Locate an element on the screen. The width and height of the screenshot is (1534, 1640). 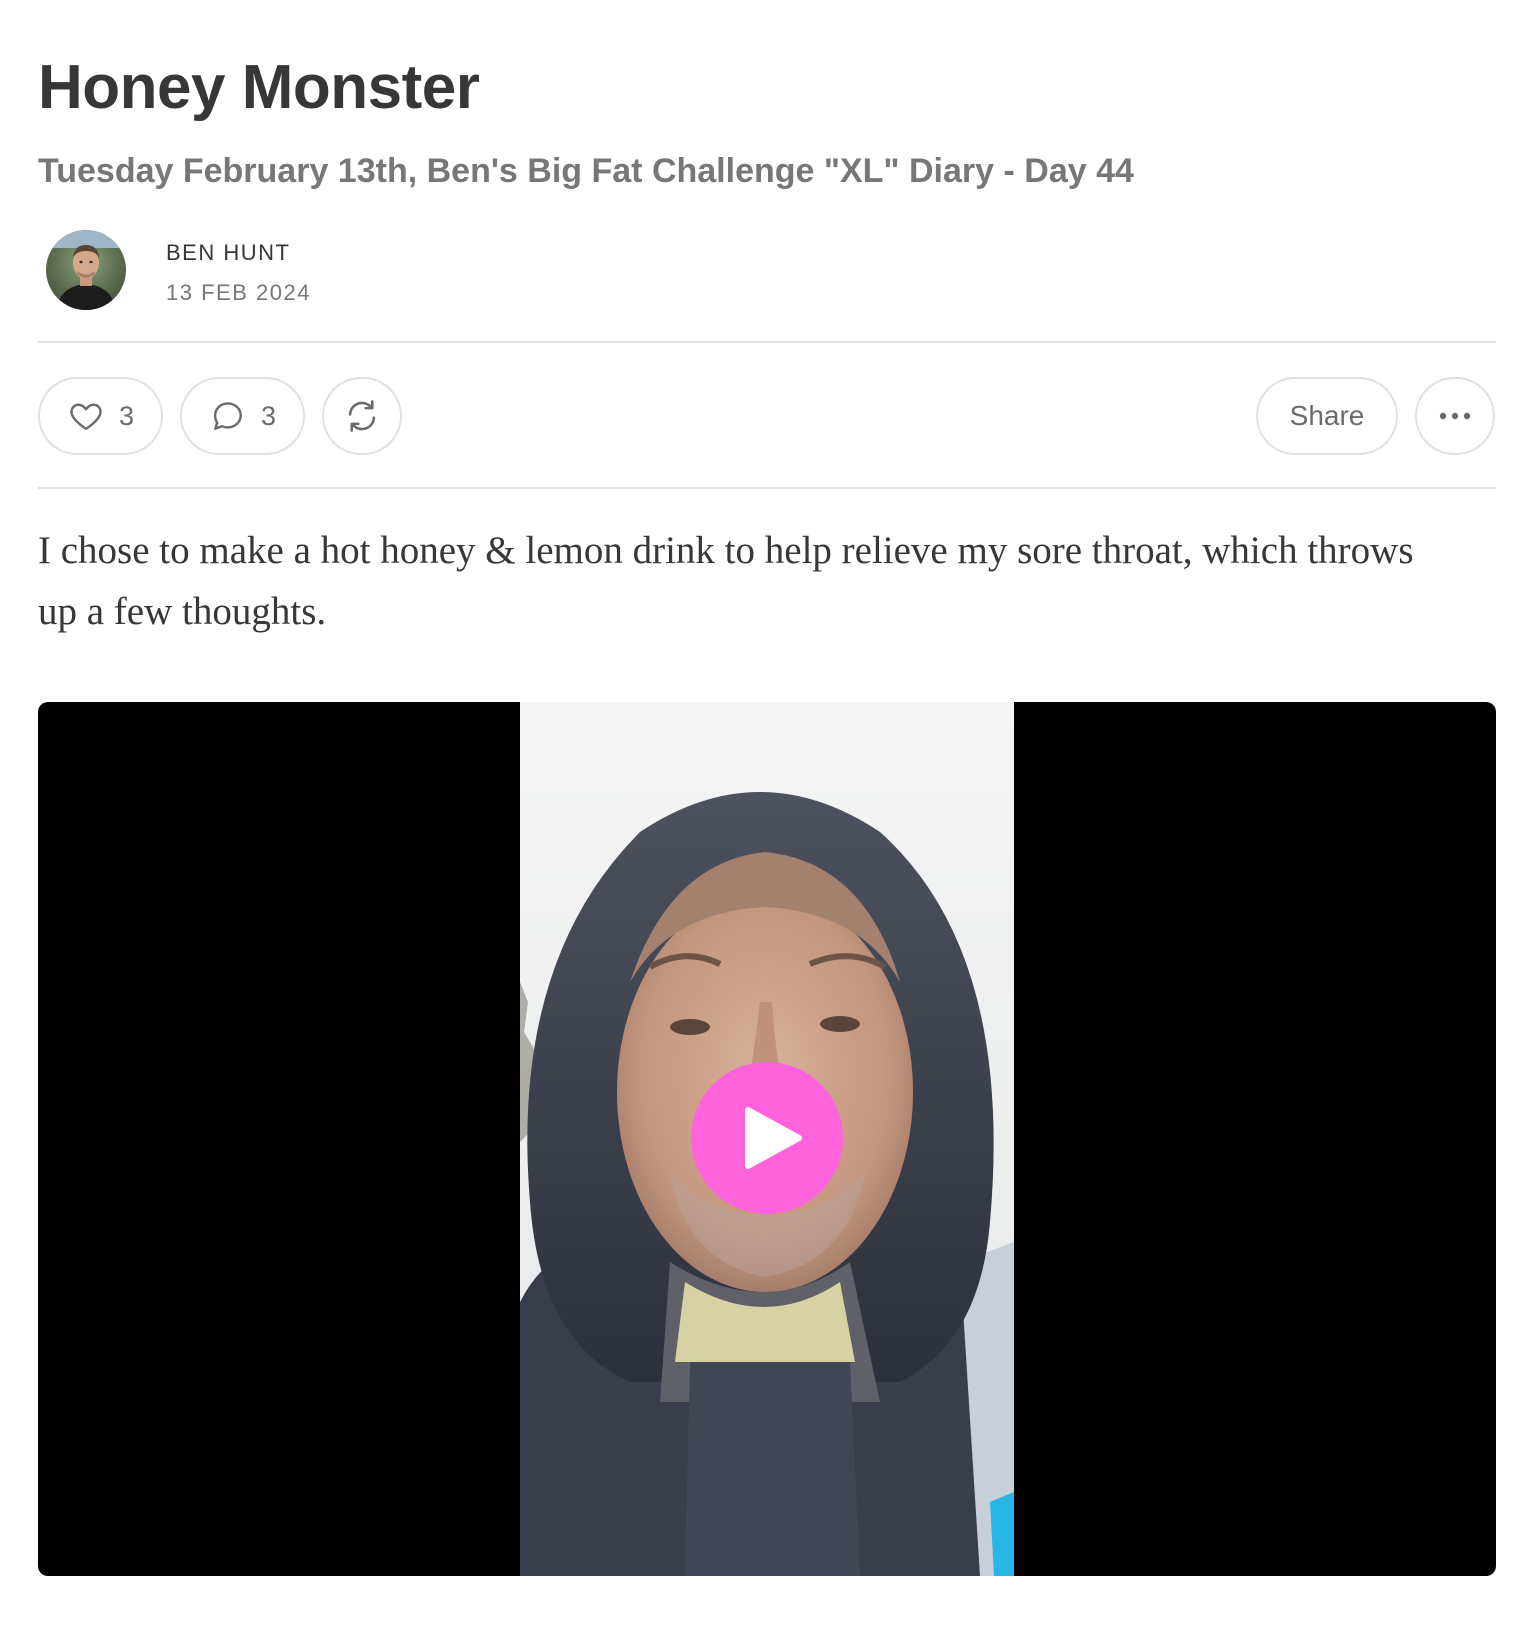
more-button is located at coordinates (1455, 416).